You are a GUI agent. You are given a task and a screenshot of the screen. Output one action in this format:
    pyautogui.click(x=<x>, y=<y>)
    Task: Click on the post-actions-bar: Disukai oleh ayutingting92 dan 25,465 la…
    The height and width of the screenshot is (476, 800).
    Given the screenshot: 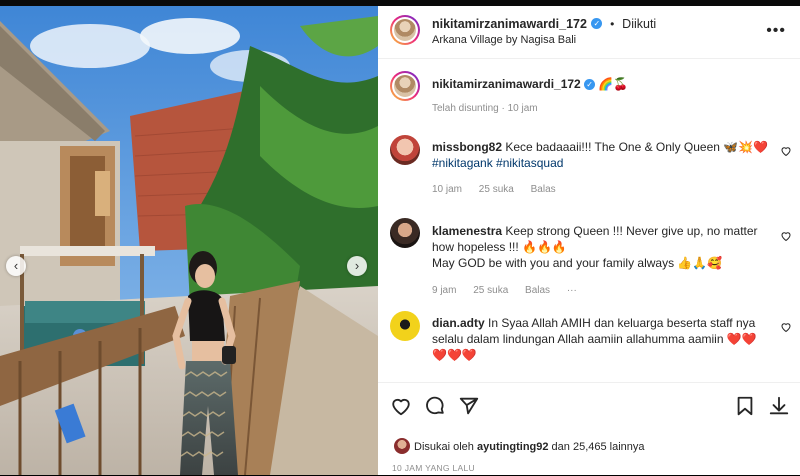 What is the action you would take?
    pyautogui.click(x=589, y=429)
    